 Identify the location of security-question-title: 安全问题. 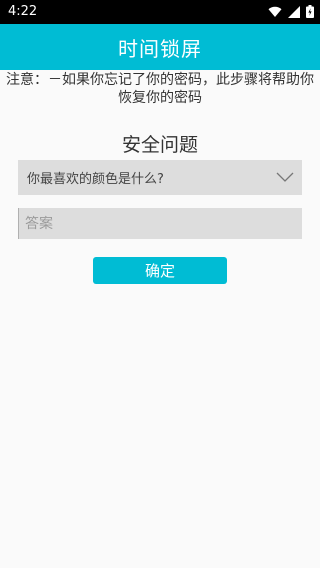
(159, 145).